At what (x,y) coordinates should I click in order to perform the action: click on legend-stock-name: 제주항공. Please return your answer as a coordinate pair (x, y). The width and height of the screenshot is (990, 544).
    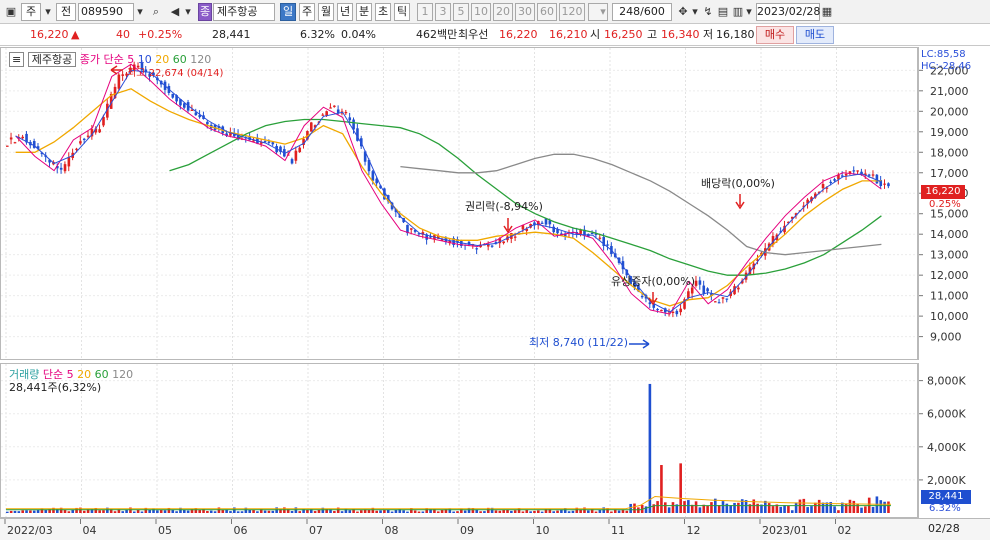
    Looking at the image, I should click on (52, 59).